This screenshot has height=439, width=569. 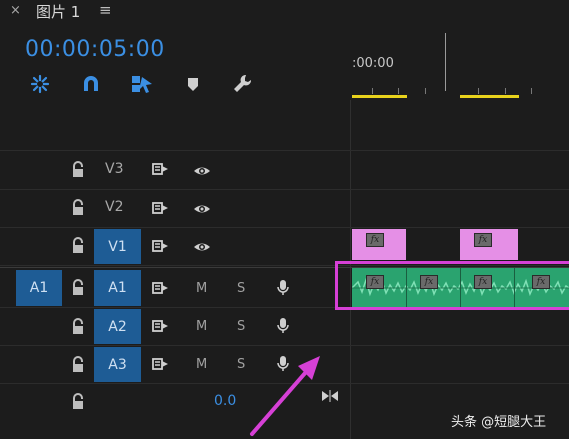 I want to click on snap-insert-icon, so click(x=40, y=84).